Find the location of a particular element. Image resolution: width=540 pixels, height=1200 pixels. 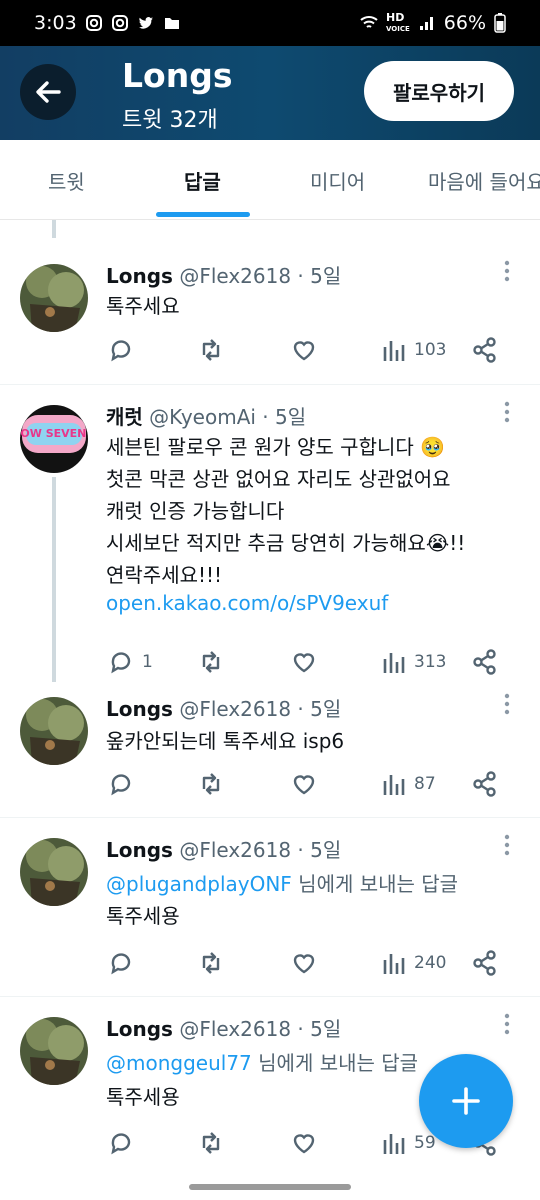

tweet: Longs @Flex2618 · 5일 톡주세요 103 is located at coordinates (270, 302).